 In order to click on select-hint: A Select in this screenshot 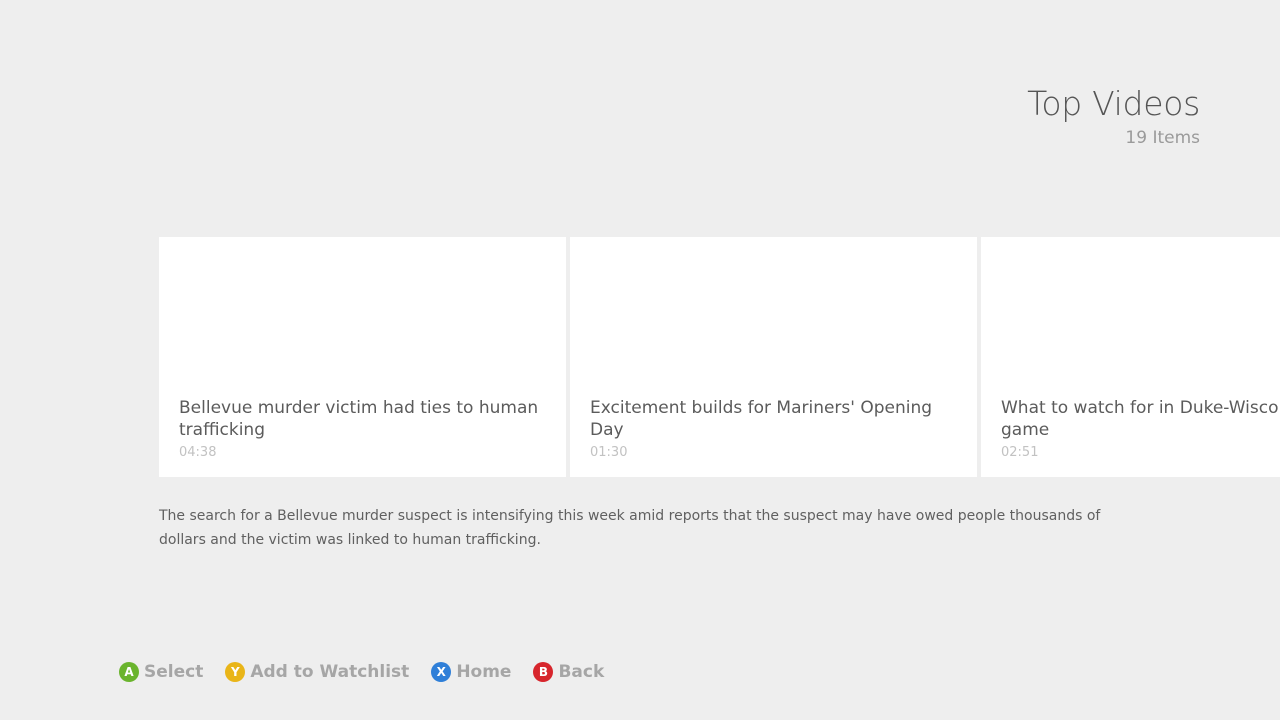, I will do `click(161, 672)`.